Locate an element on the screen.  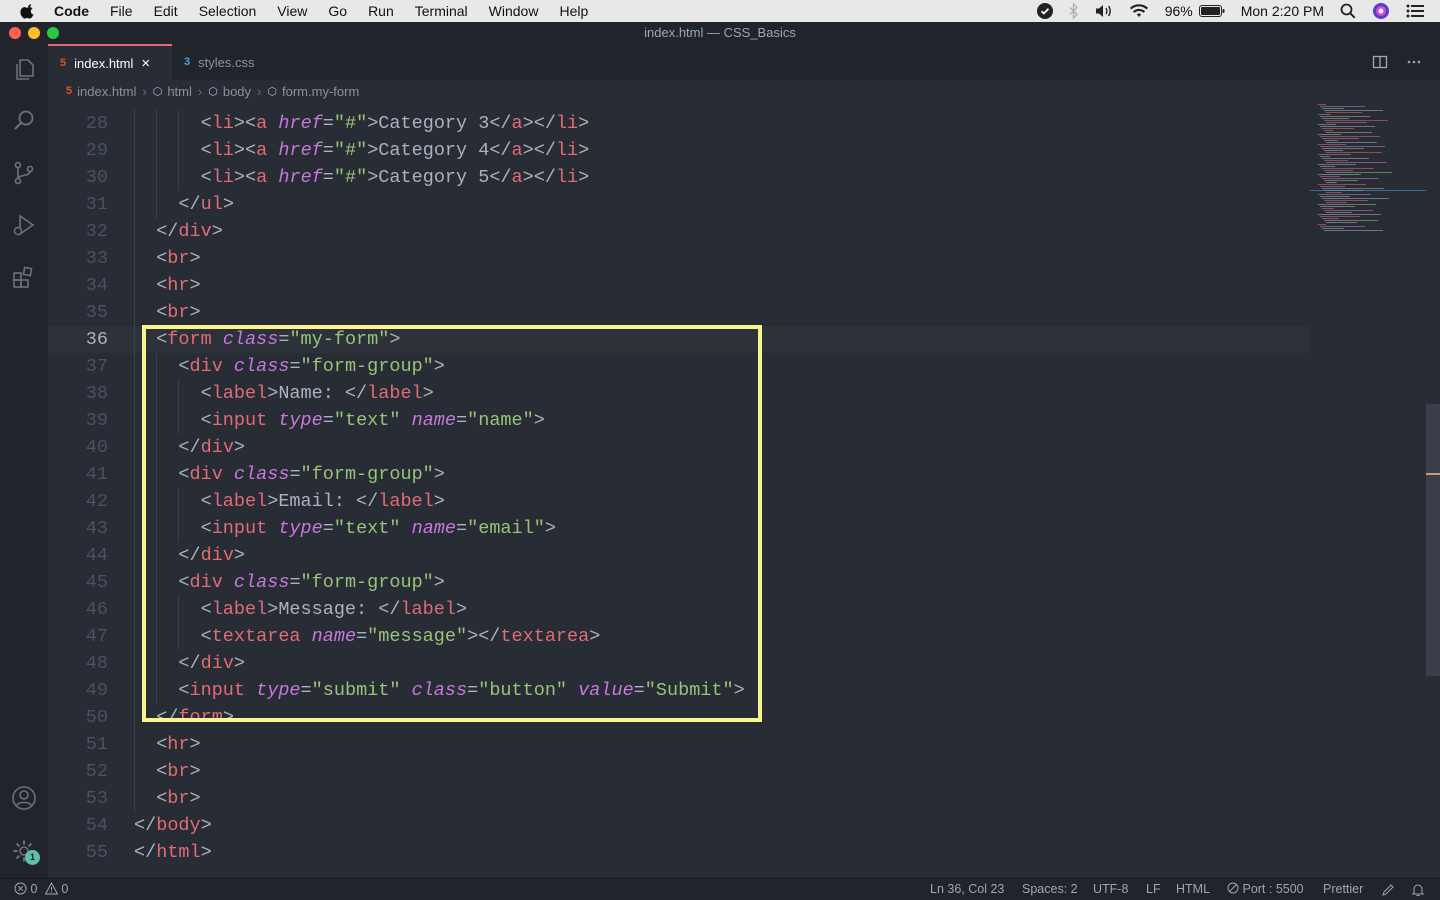
line-number: 36 is located at coordinates (78, 339).